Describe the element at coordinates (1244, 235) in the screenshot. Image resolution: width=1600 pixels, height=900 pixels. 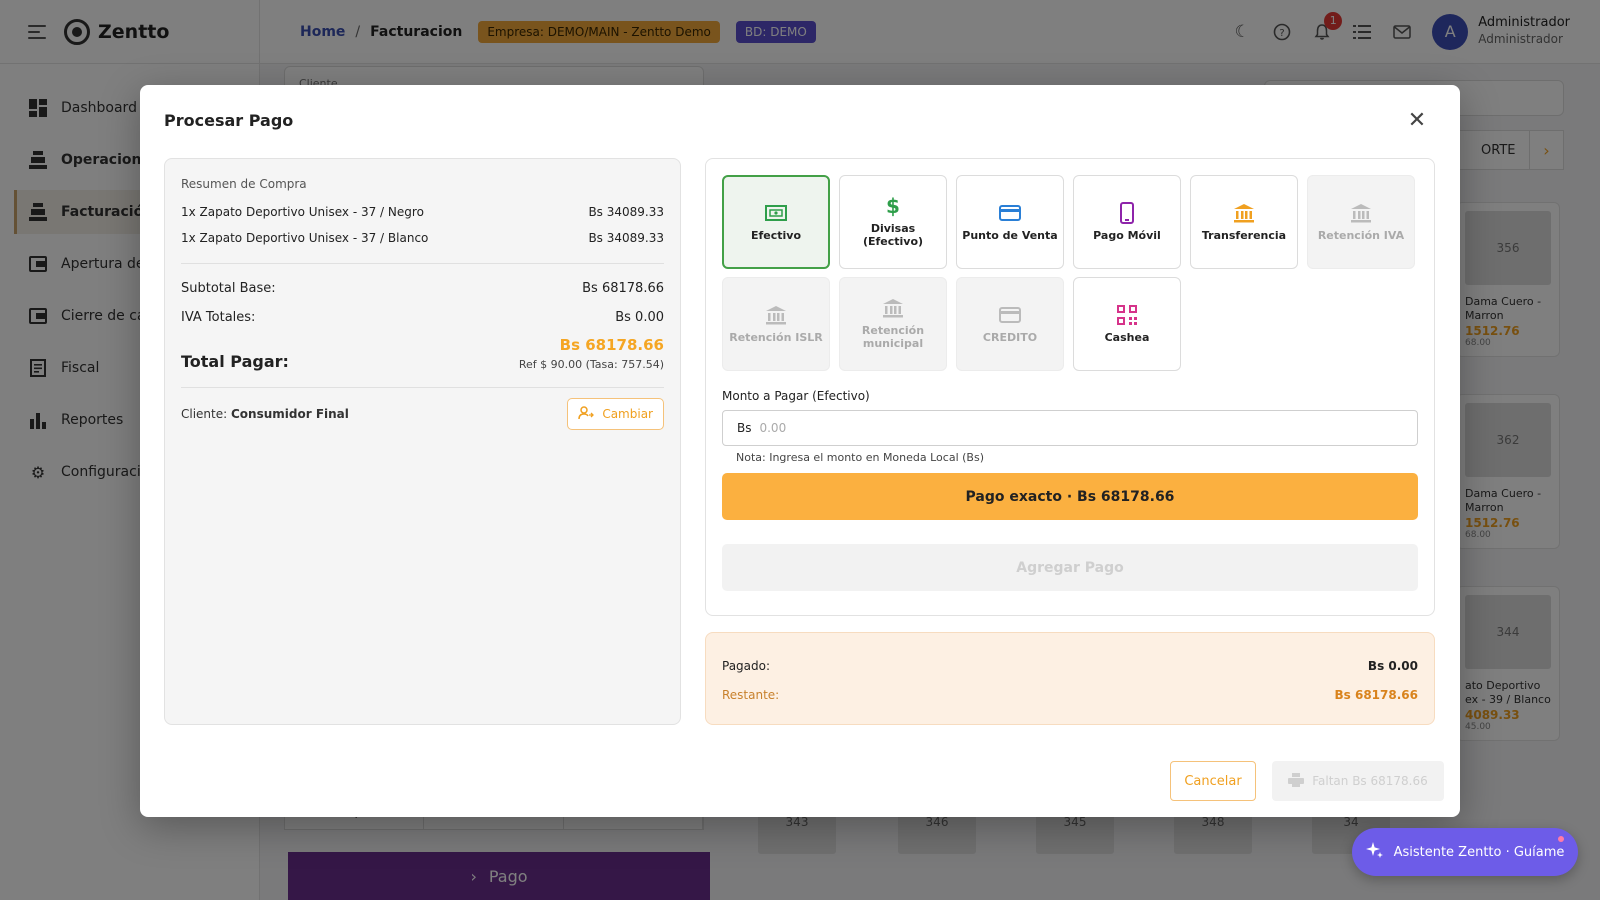
I see `method-label: Transferencia` at that location.